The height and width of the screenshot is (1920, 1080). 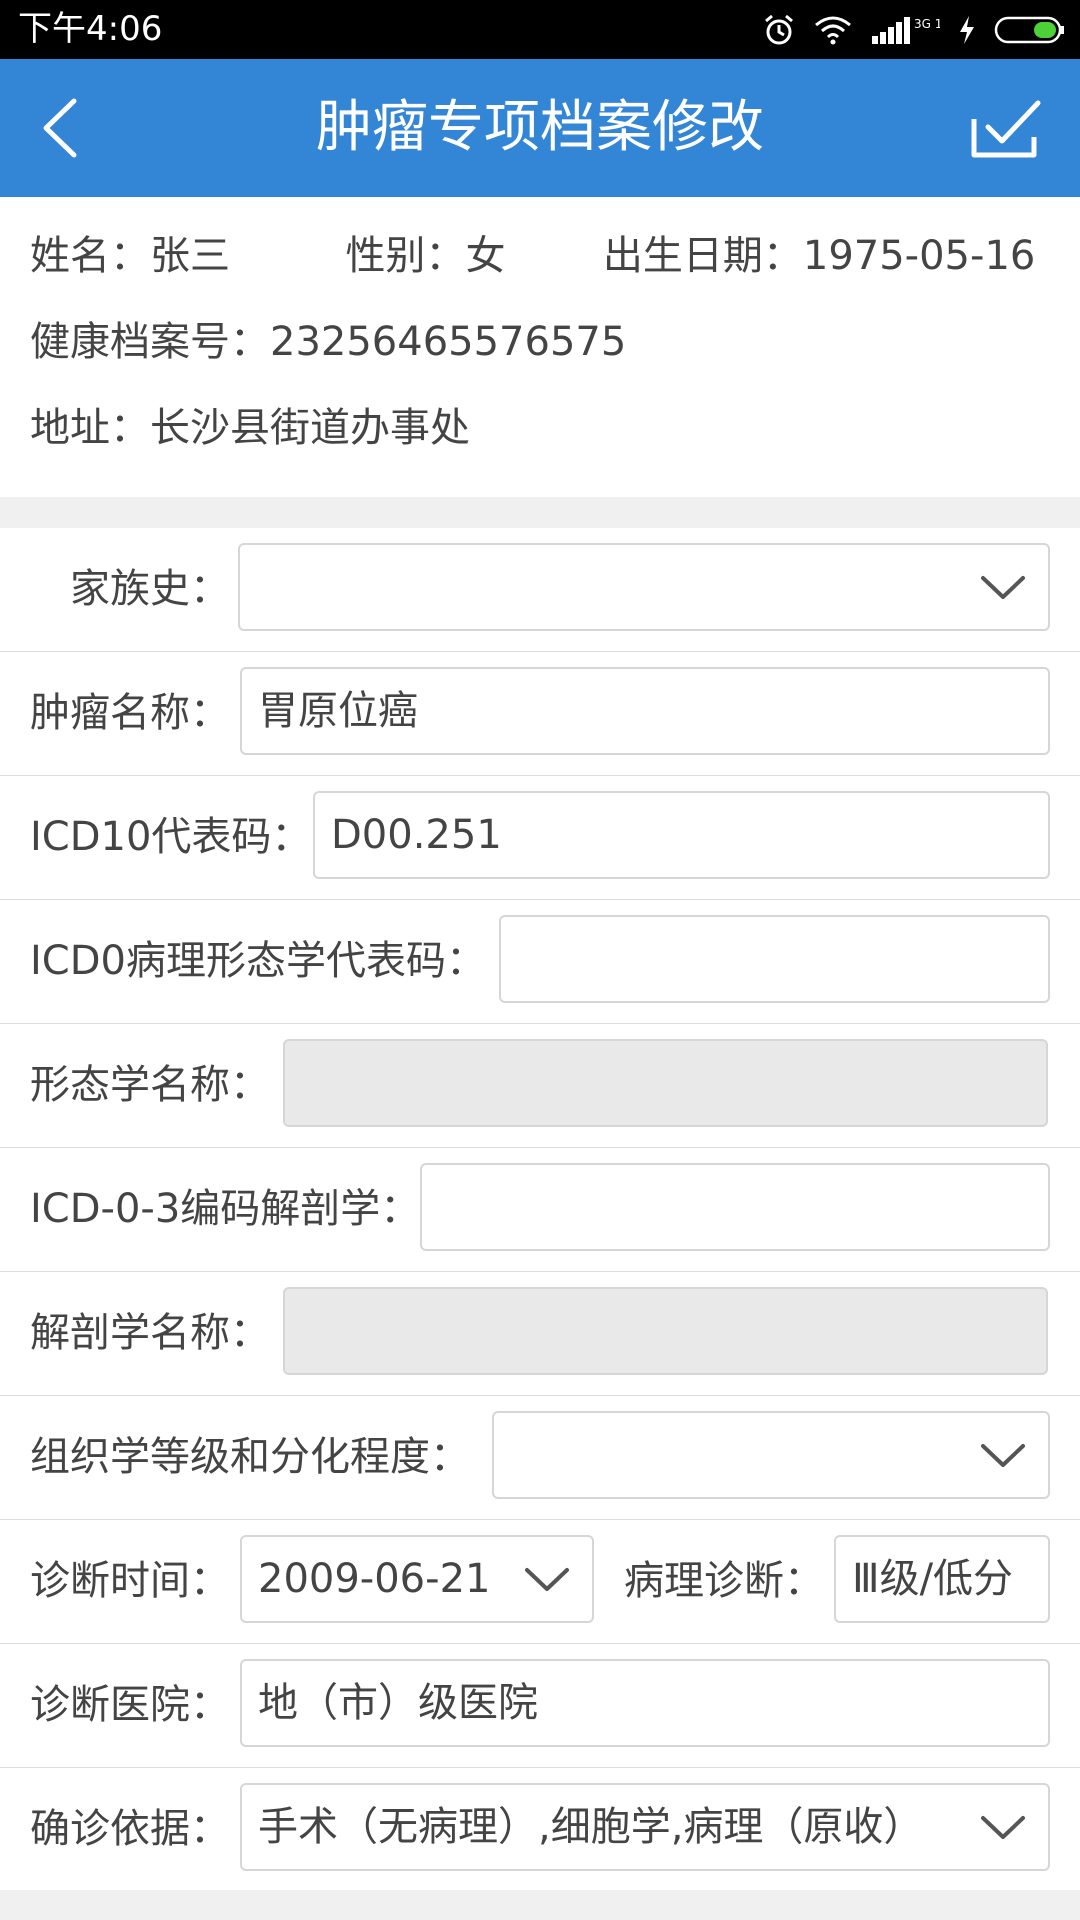 I want to click on form-row-diagnosis: 诊断时间： 2009-06-21 病理诊断： Ⅲ级/低分, so click(x=540, y=1582).